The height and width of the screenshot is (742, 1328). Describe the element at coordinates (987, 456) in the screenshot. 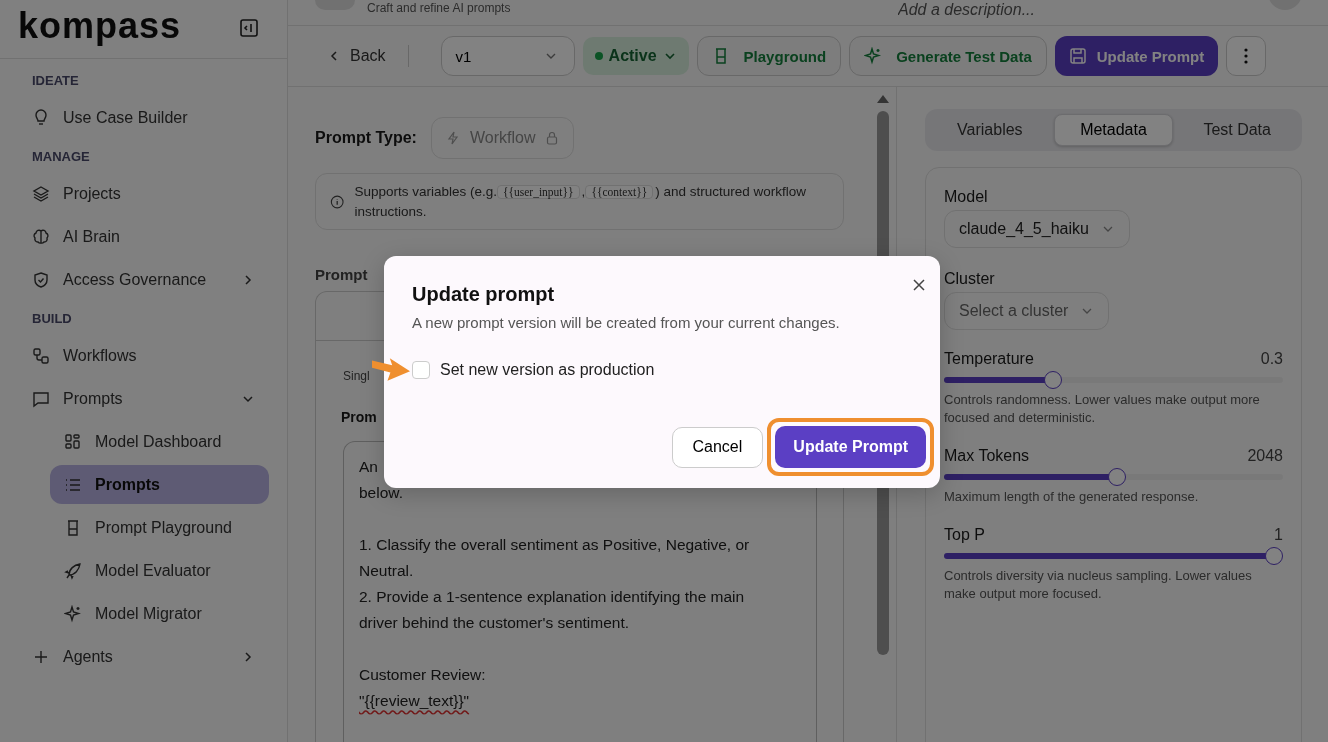

I see `slider-label: Max Tokens` at that location.